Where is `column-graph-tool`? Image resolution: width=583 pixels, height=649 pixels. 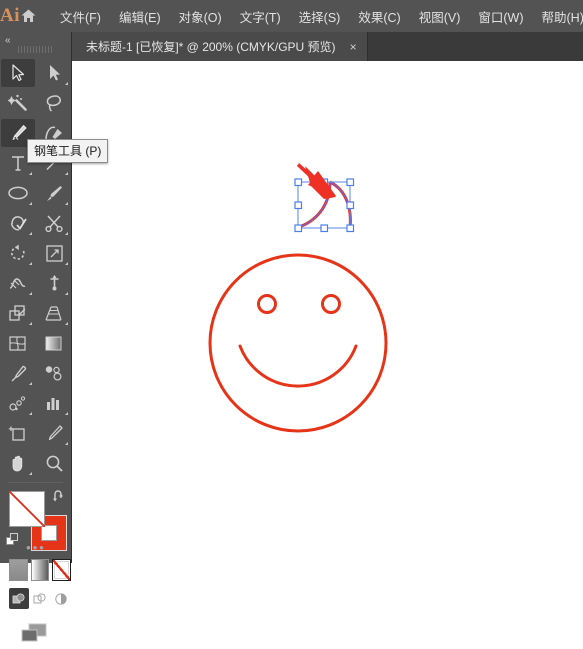
column-graph-tool is located at coordinates (54, 403).